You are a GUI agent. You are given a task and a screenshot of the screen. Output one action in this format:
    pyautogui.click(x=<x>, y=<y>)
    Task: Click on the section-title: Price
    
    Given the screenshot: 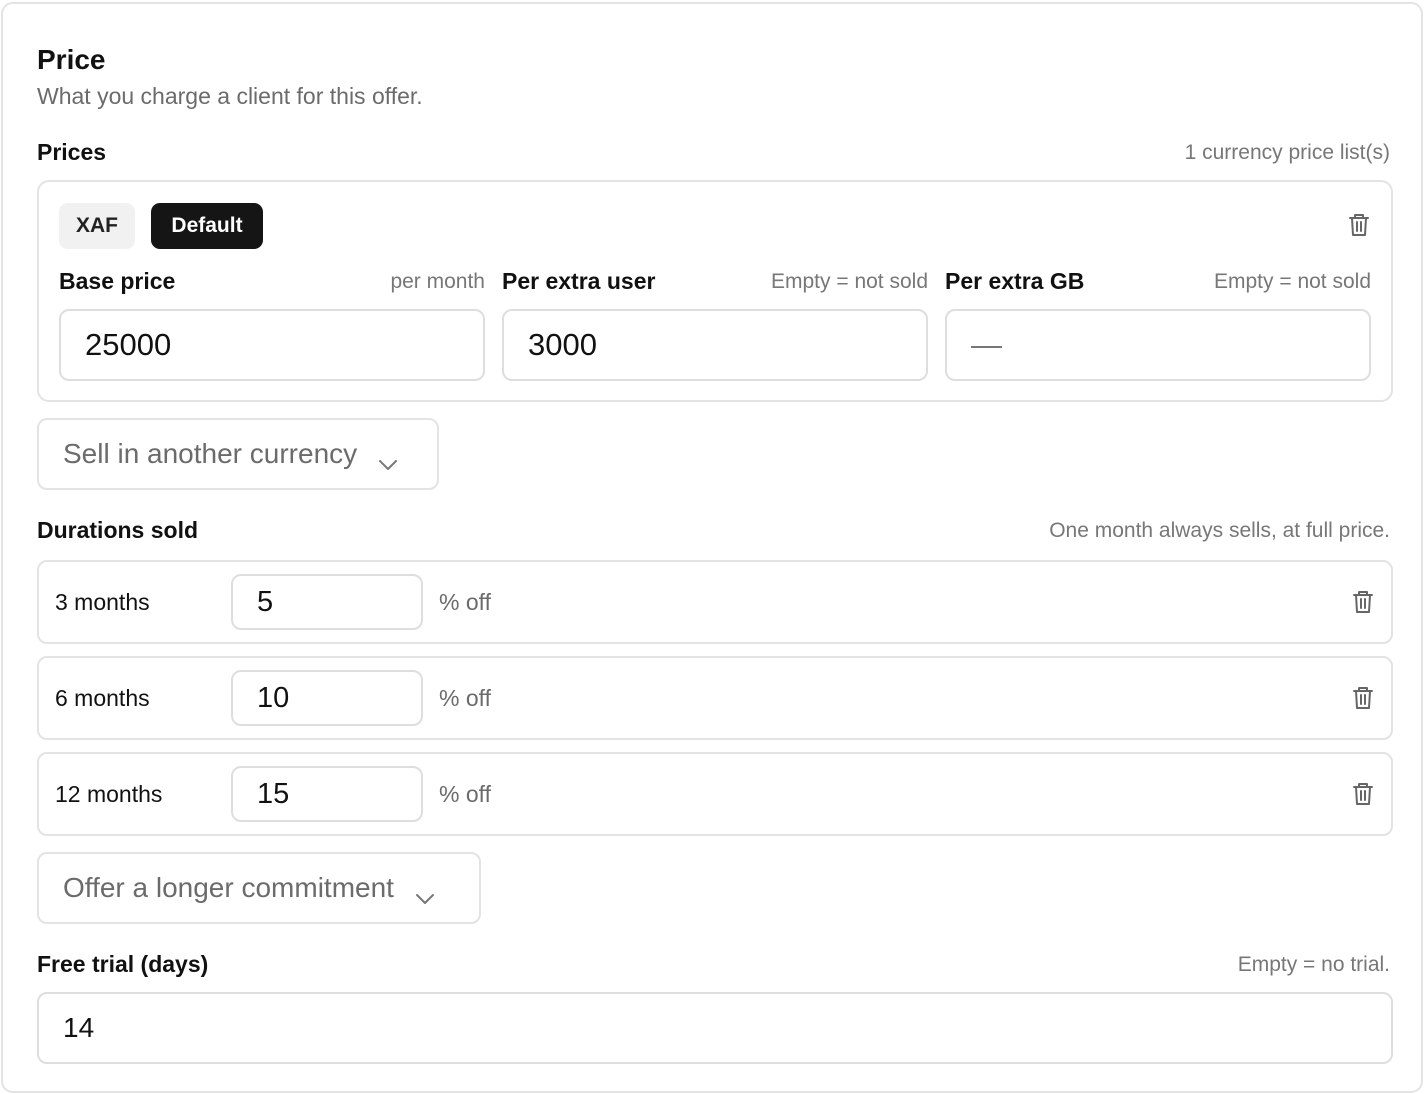 What is the action you would take?
    pyautogui.click(x=71, y=59)
    